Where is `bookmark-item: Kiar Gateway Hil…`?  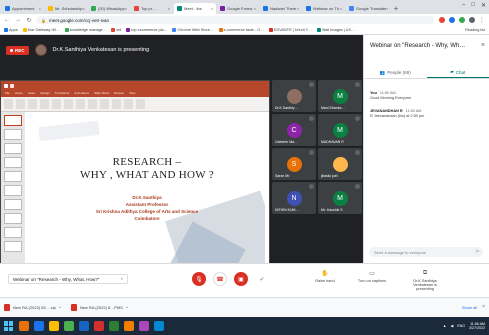
bookmark-item: Kiar Gateway Hil… is located at coordinates (41, 30).